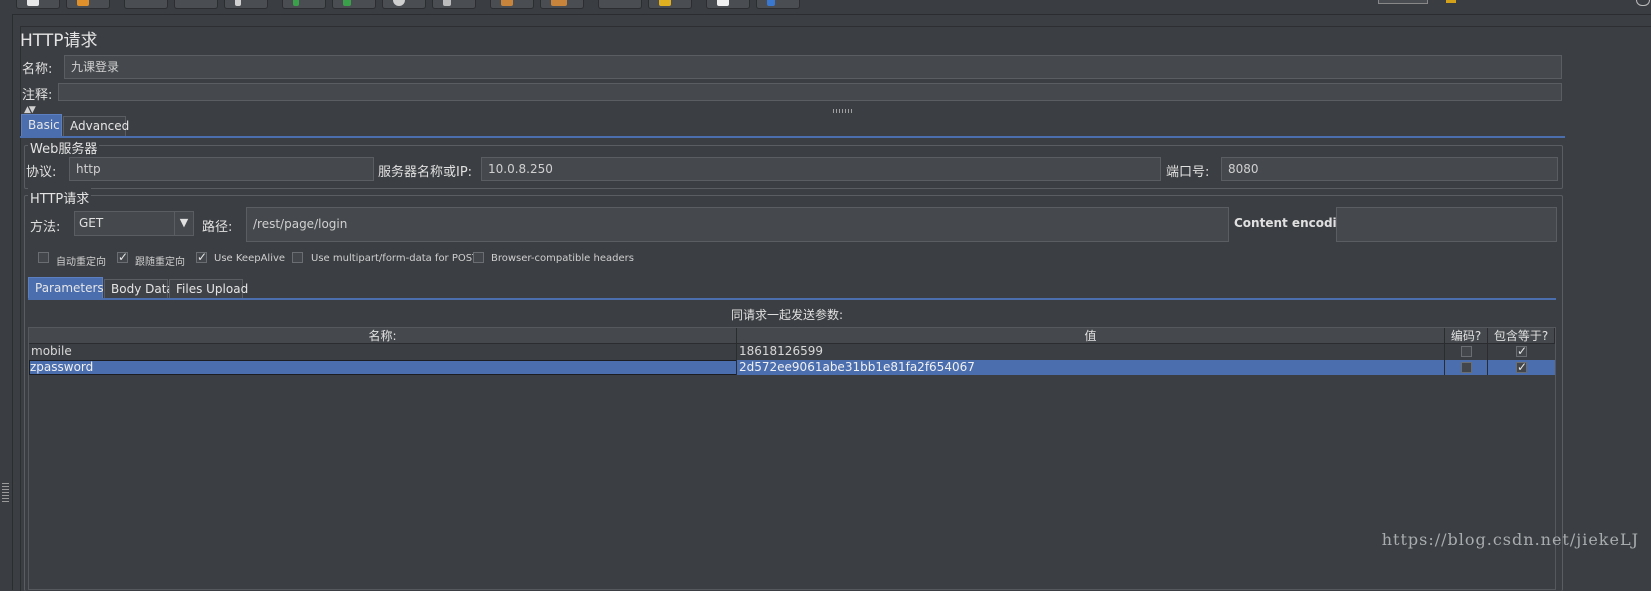  What do you see at coordinates (778, 4) in the screenshot?
I see `help-icon` at bounding box center [778, 4].